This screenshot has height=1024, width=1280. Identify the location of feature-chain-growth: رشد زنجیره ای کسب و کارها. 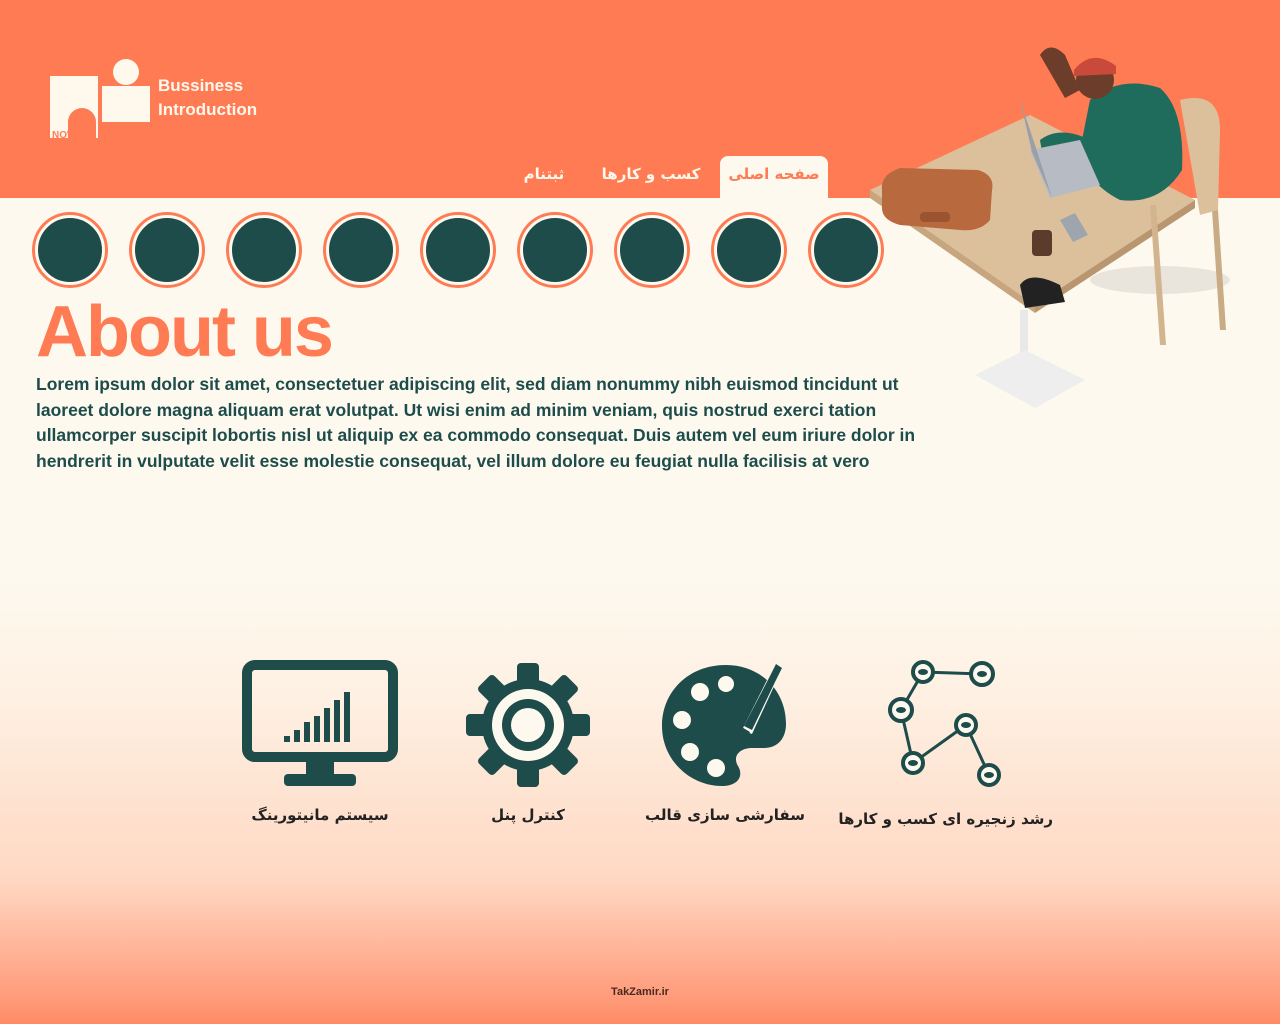
(945, 750).